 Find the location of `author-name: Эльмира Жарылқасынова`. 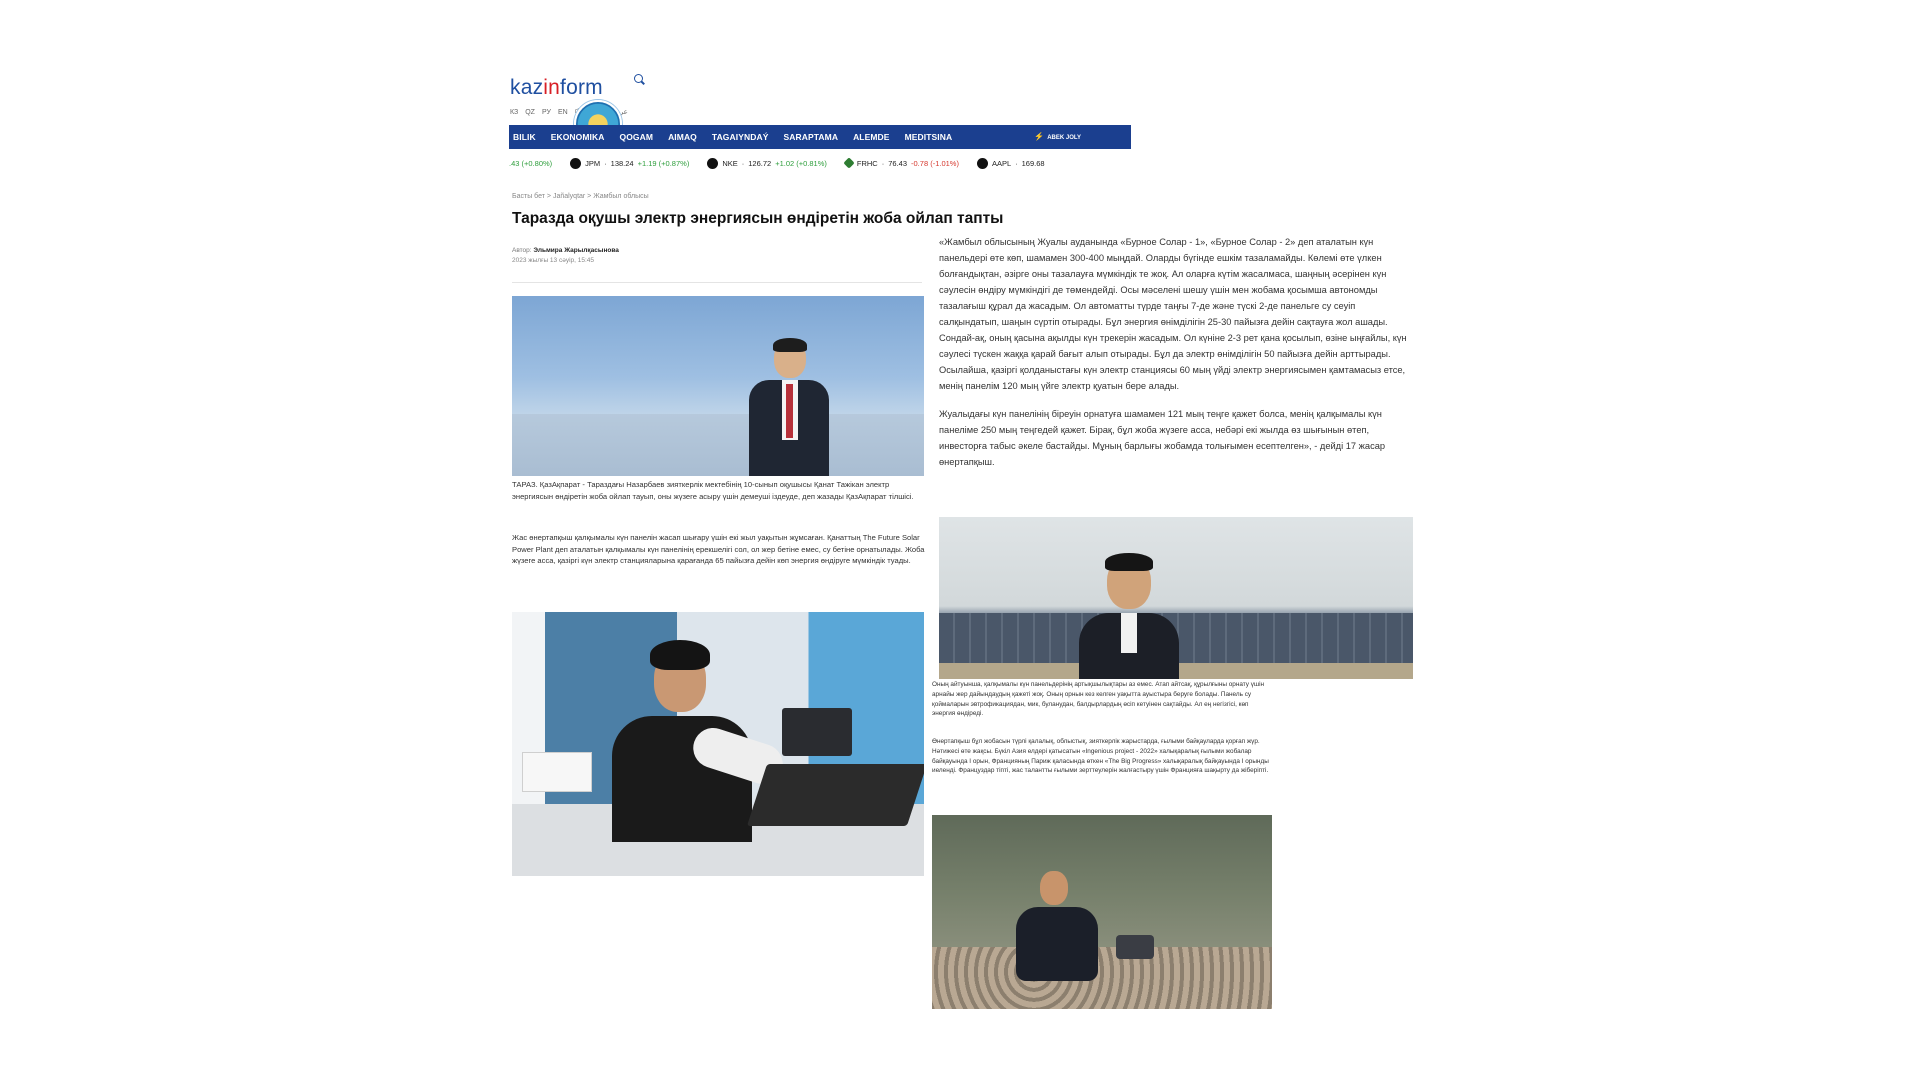

author-name: Эльмира Жарылқасынова is located at coordinates (575, 250).